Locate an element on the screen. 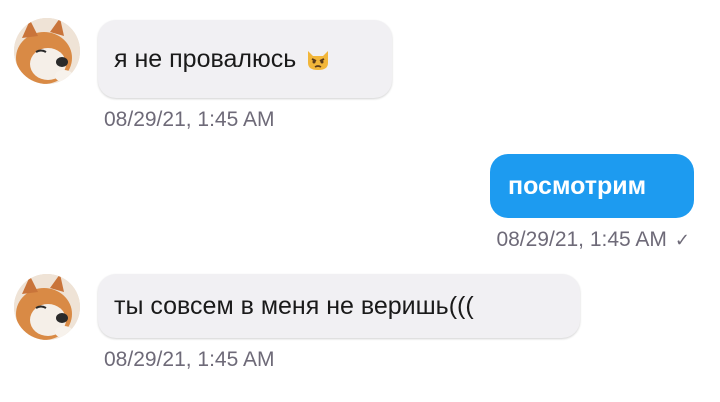 Image resolution: width=720 pixels, height=402 pixels. message-text: ты совсем в меня не веришь((( is located at coordinates (294, 306).